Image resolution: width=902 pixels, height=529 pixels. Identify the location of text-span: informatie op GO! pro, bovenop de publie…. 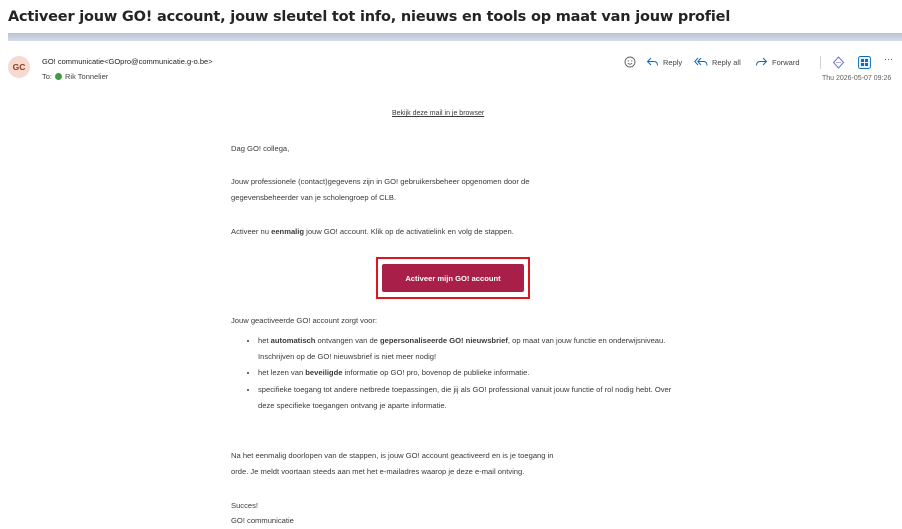
(436, 373).